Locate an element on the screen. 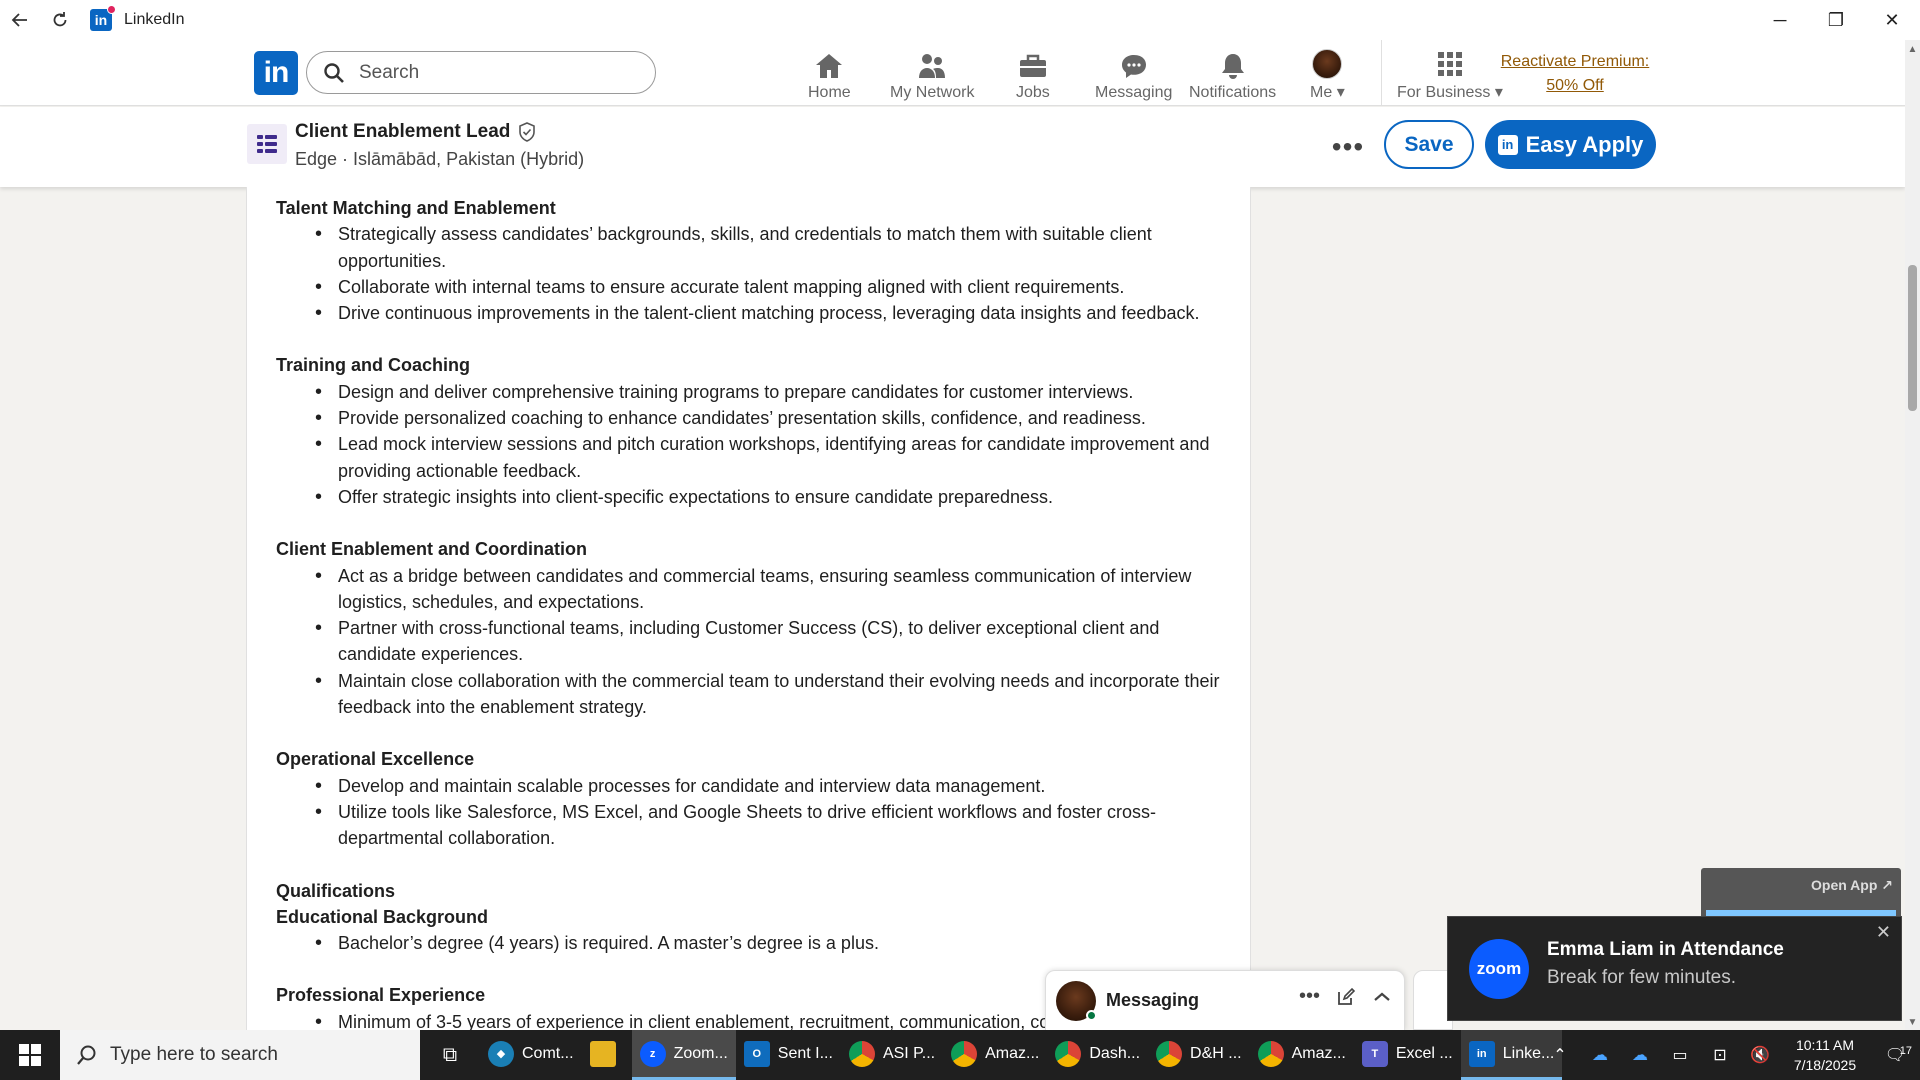  search-box is located at coordinates (481, 72).